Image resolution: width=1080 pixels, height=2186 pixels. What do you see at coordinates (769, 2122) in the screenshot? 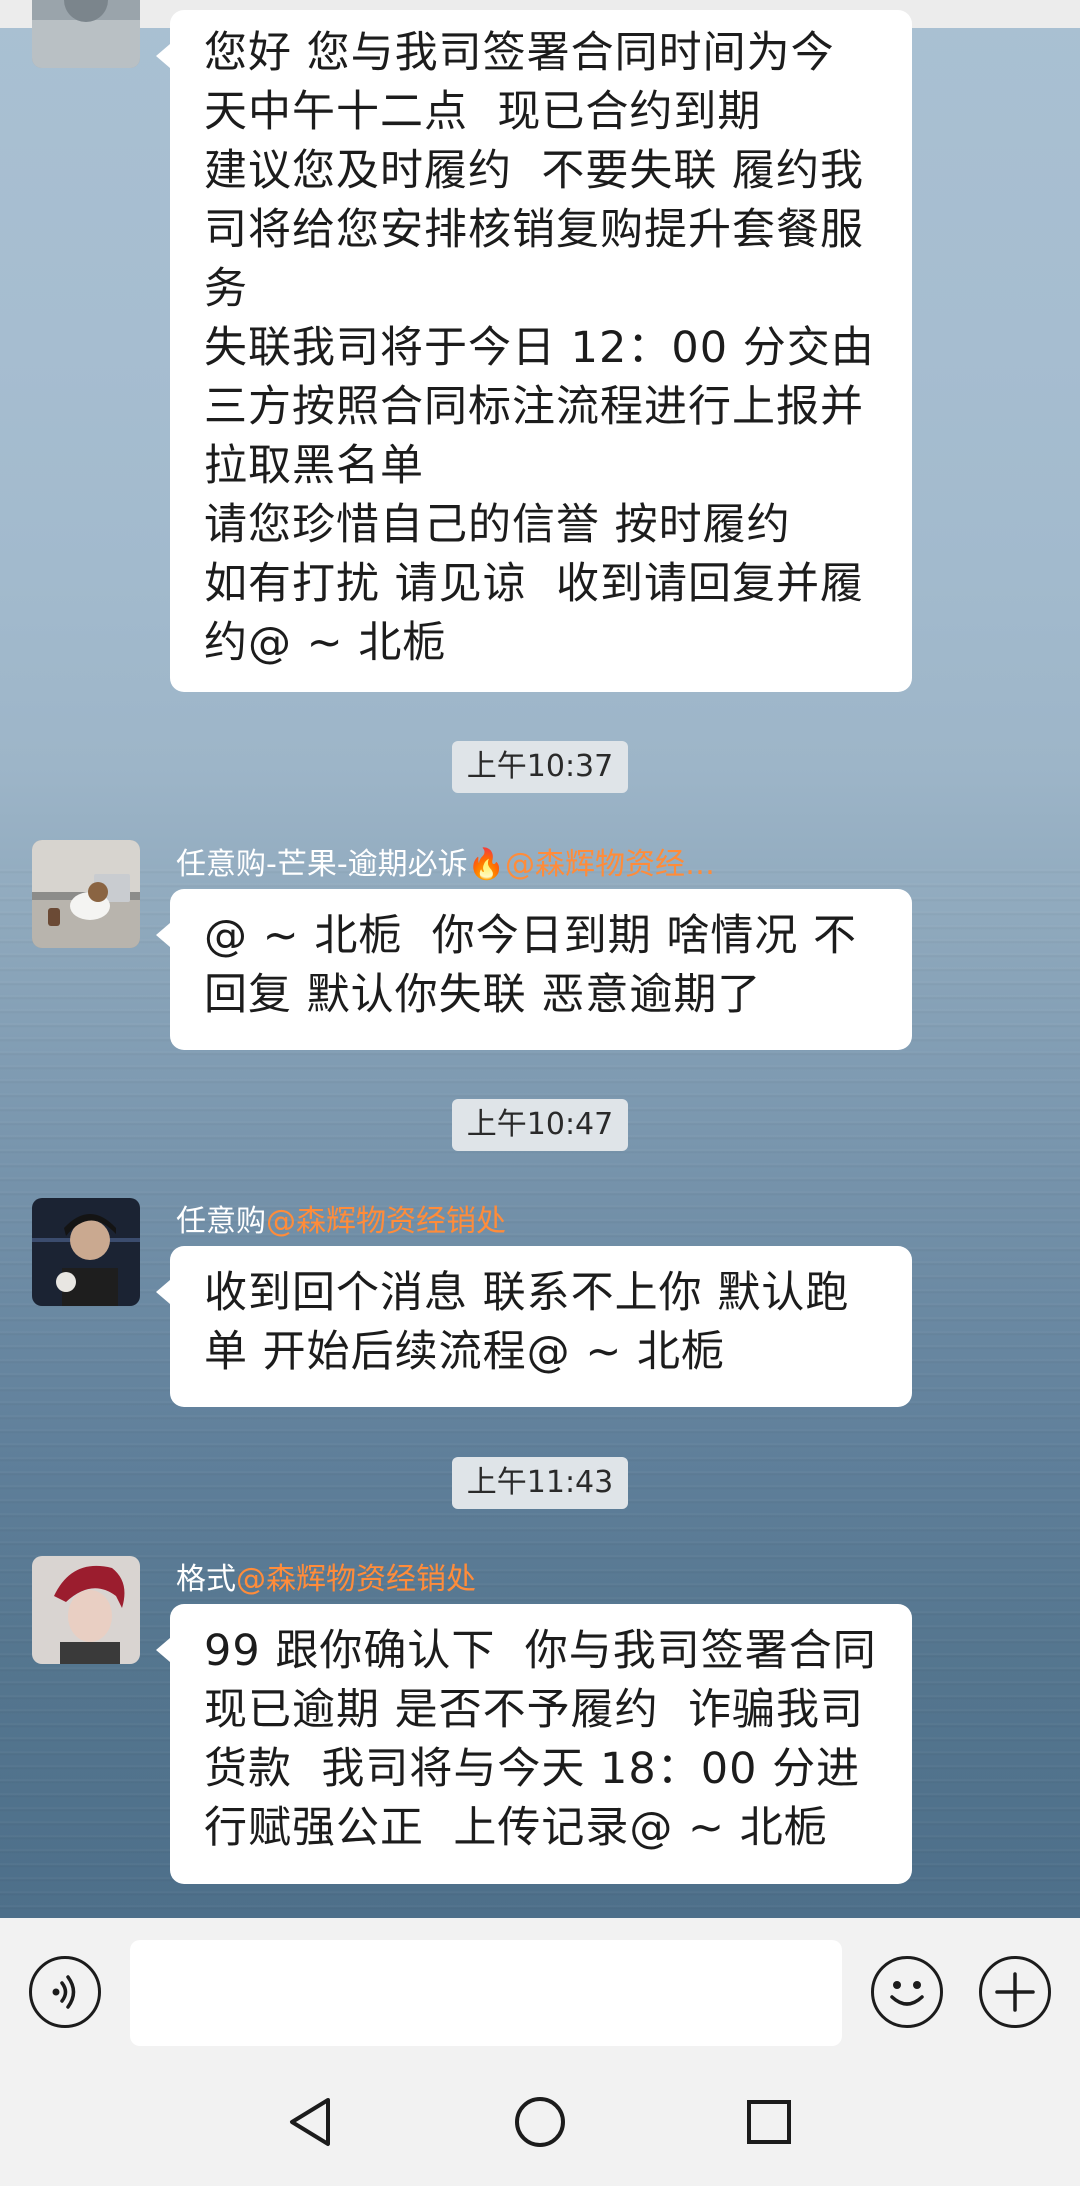
I see `nav-recents-icon` at bounding box center [769, 2122].